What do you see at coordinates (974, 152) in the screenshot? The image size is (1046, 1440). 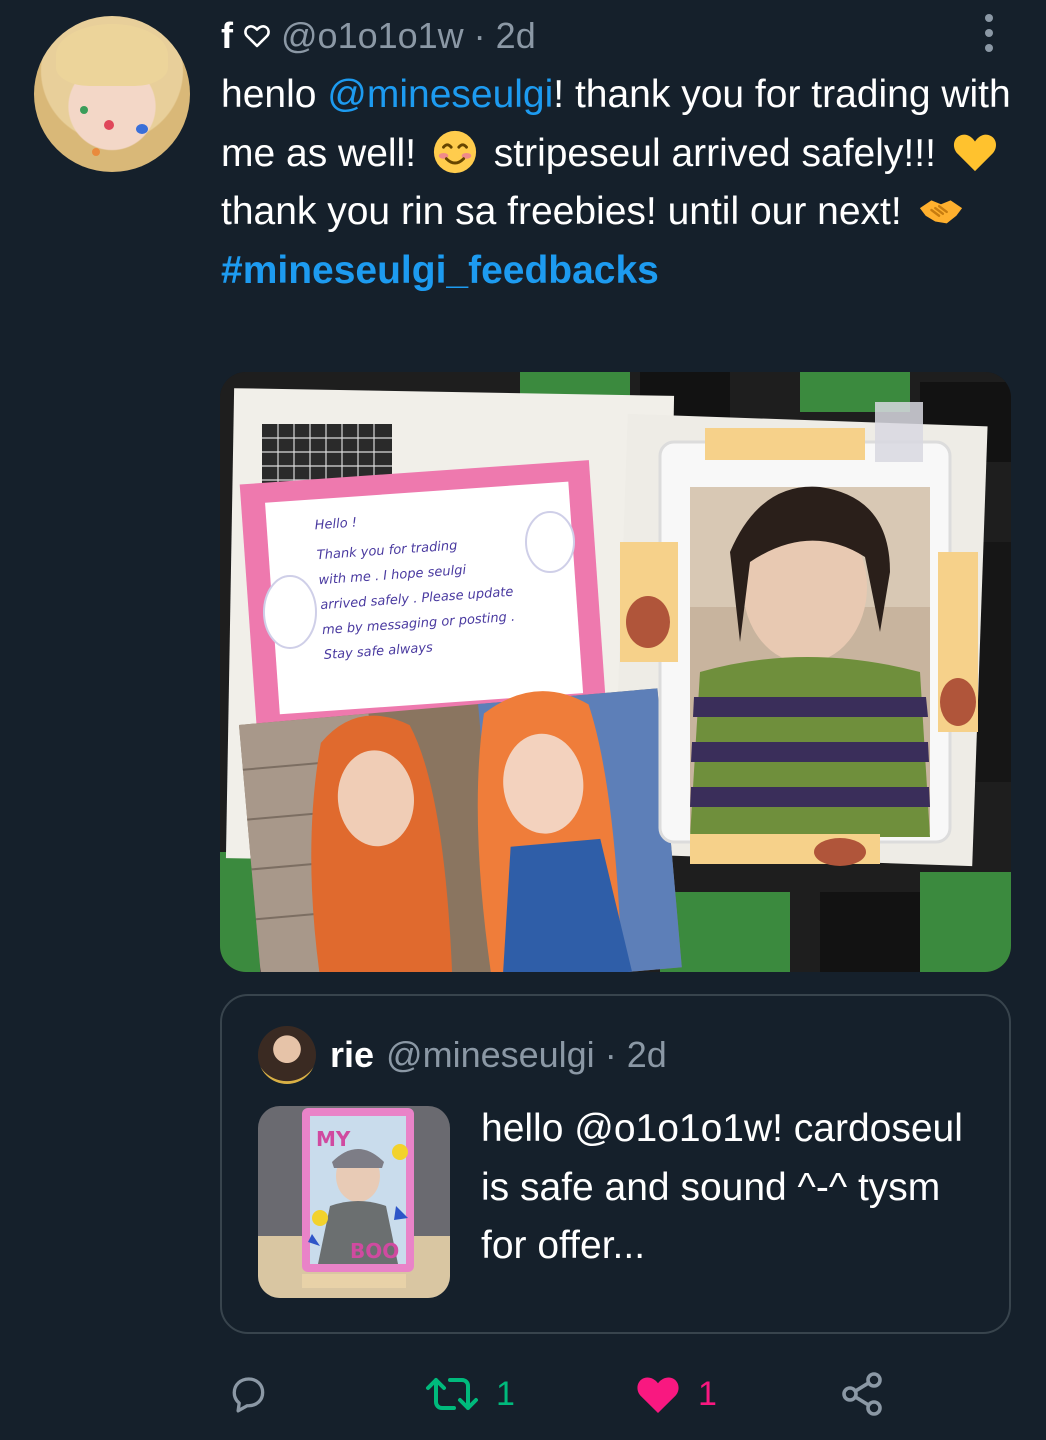 I see `yellow-heart-emoji-icon` at bounding box center [974, 152].